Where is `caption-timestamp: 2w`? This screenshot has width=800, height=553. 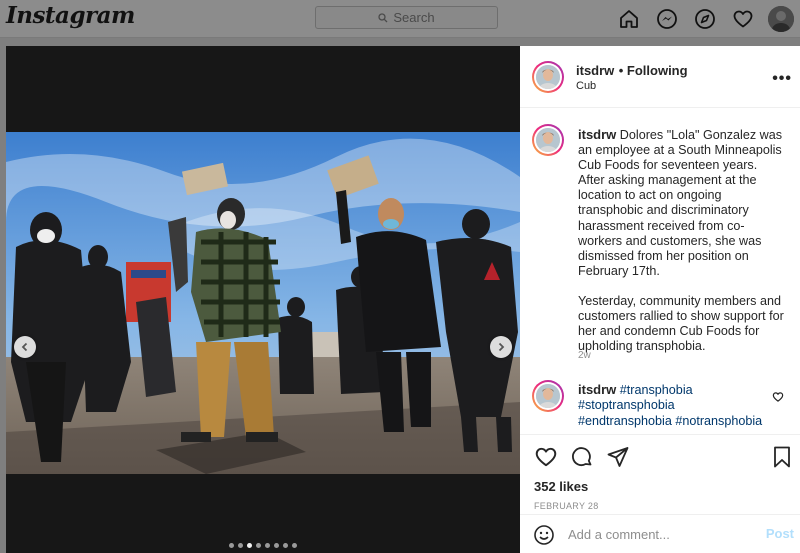 caption-timestamp: 2w is located at coordinates (584, 355).